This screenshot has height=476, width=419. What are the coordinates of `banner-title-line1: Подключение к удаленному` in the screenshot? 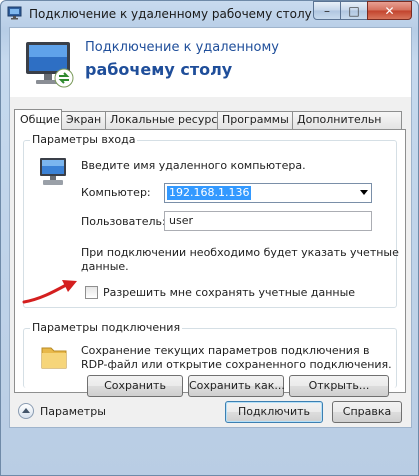 It's located at (182, 47).